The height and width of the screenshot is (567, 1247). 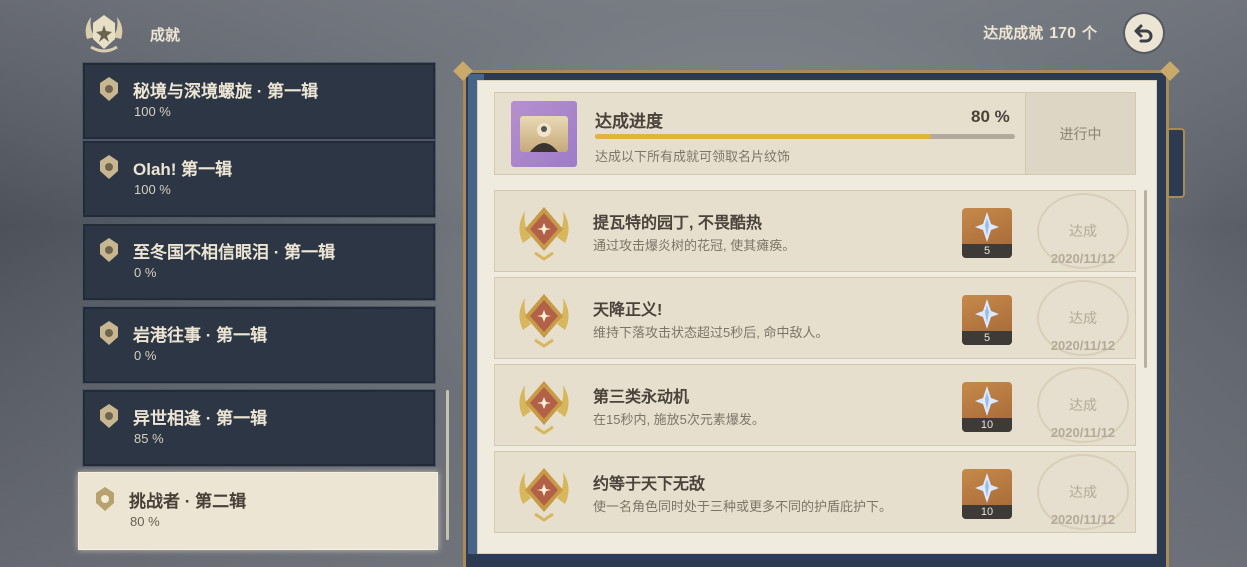 I want to click on category-item-active: 挑战者 · 第二辑 80 %, so click(x=258, y=511).